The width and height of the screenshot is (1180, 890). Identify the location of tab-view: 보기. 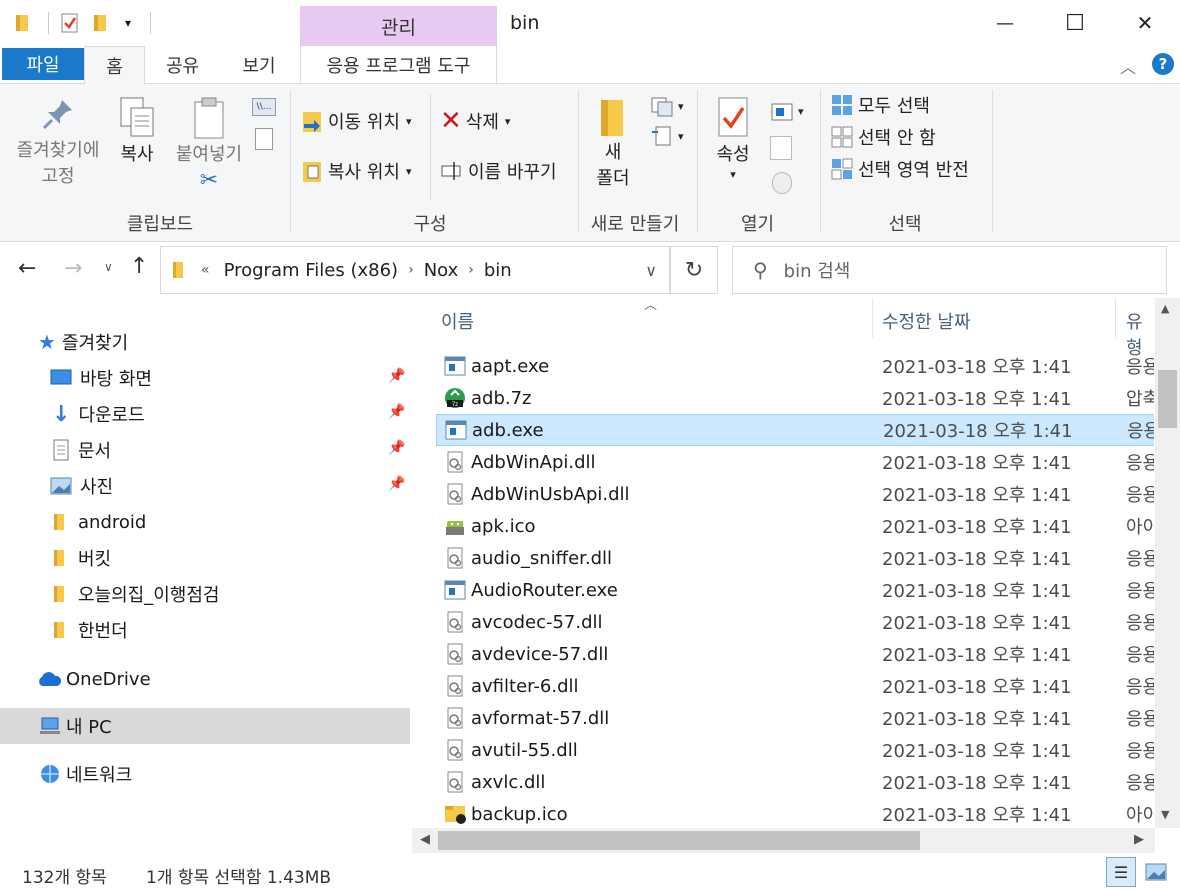
(259, 65).